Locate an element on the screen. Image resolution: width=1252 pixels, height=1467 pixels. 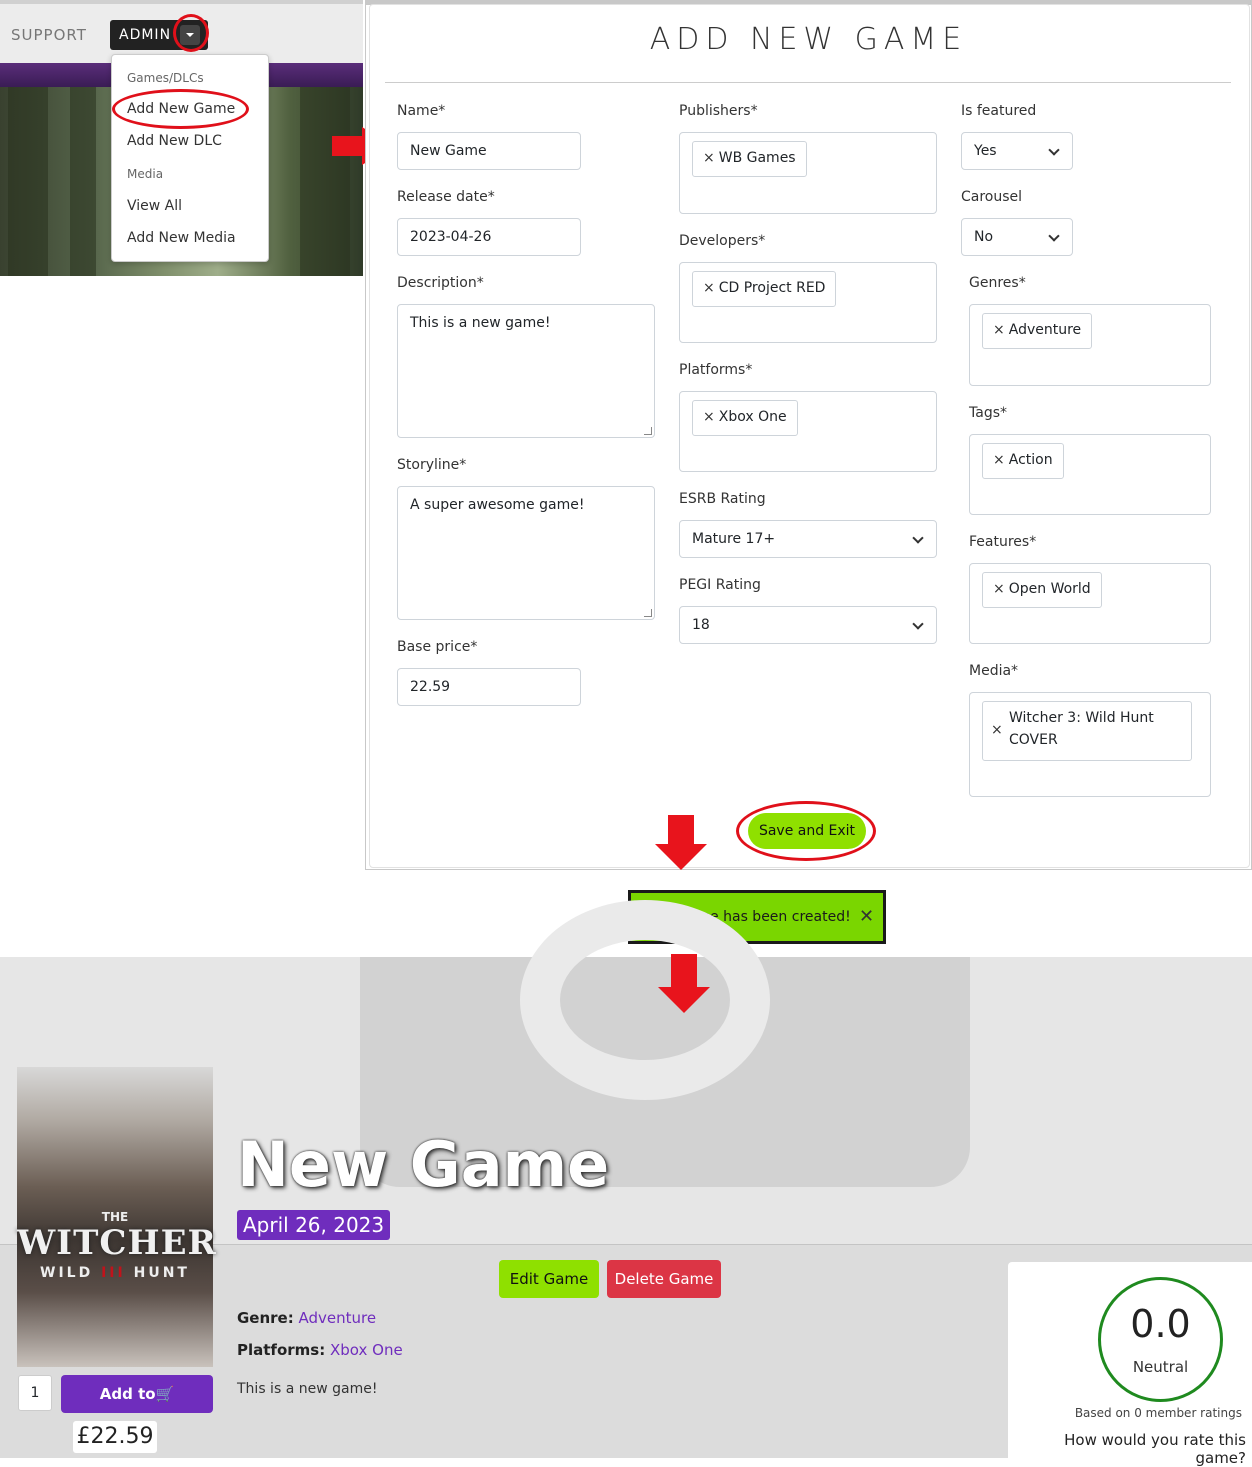
feature-chip: × Open World is located at coordinates (1042, 590).